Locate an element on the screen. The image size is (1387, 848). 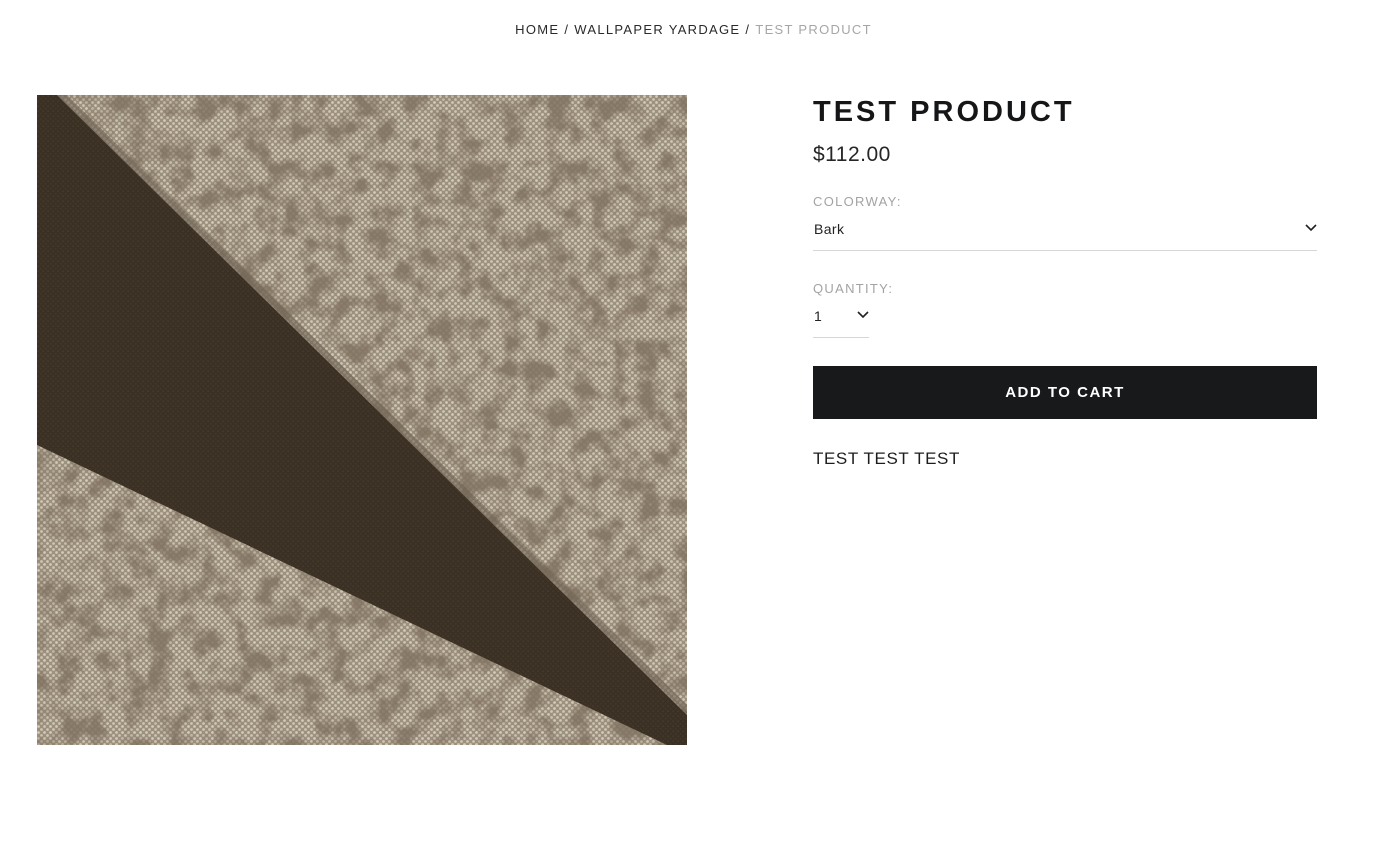
breadcrumb: HOME / WALLPAPER YARDAGE / TEST PRODUCT is located at coordinates (693, 29).